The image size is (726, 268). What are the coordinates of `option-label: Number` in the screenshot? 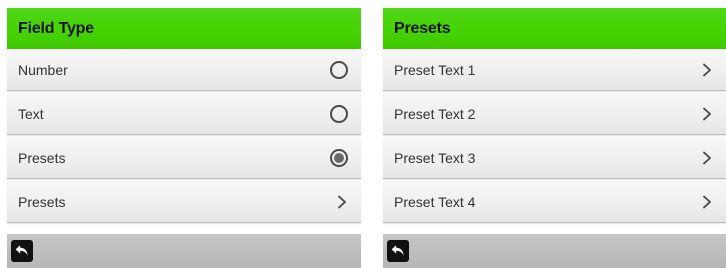 It's located at (43, 69).